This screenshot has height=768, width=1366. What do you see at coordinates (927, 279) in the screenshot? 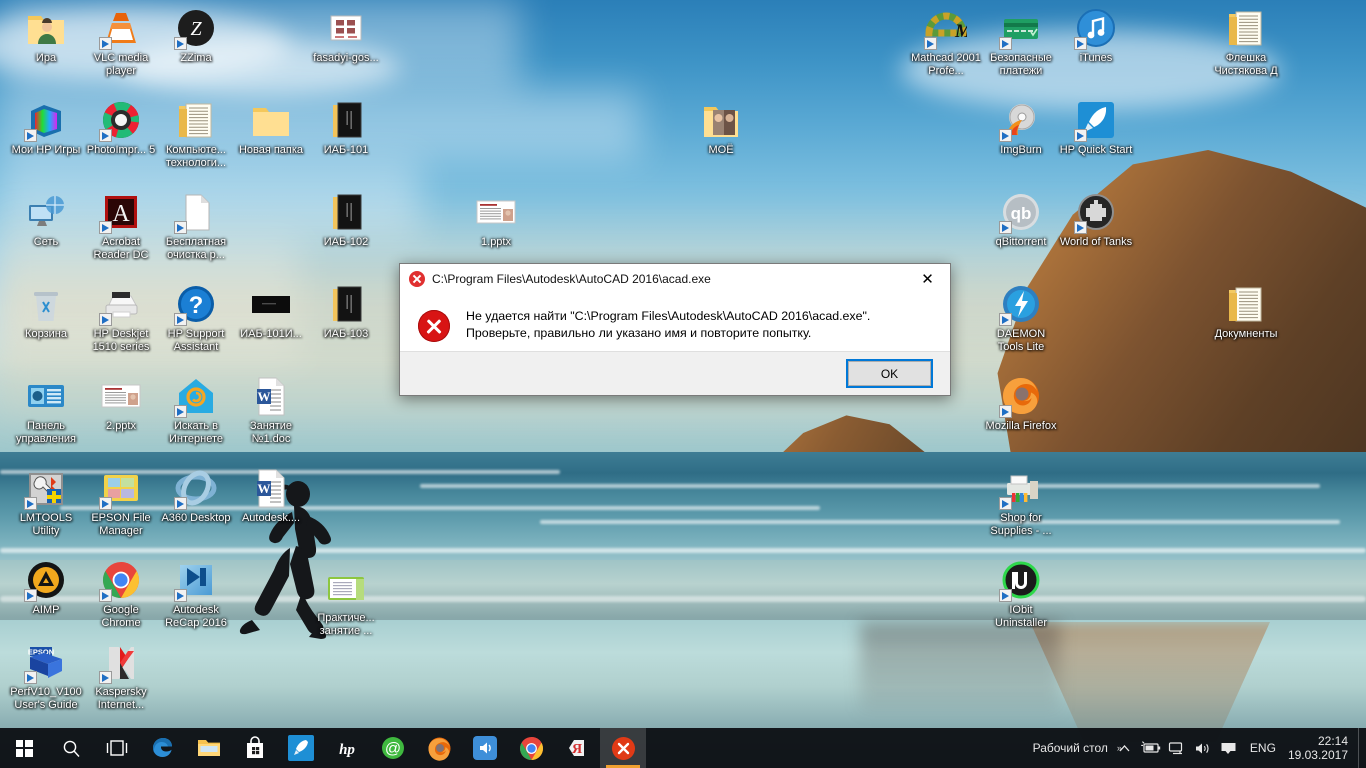
I see `close-icon: ✕` at bounding box center [927, 279].